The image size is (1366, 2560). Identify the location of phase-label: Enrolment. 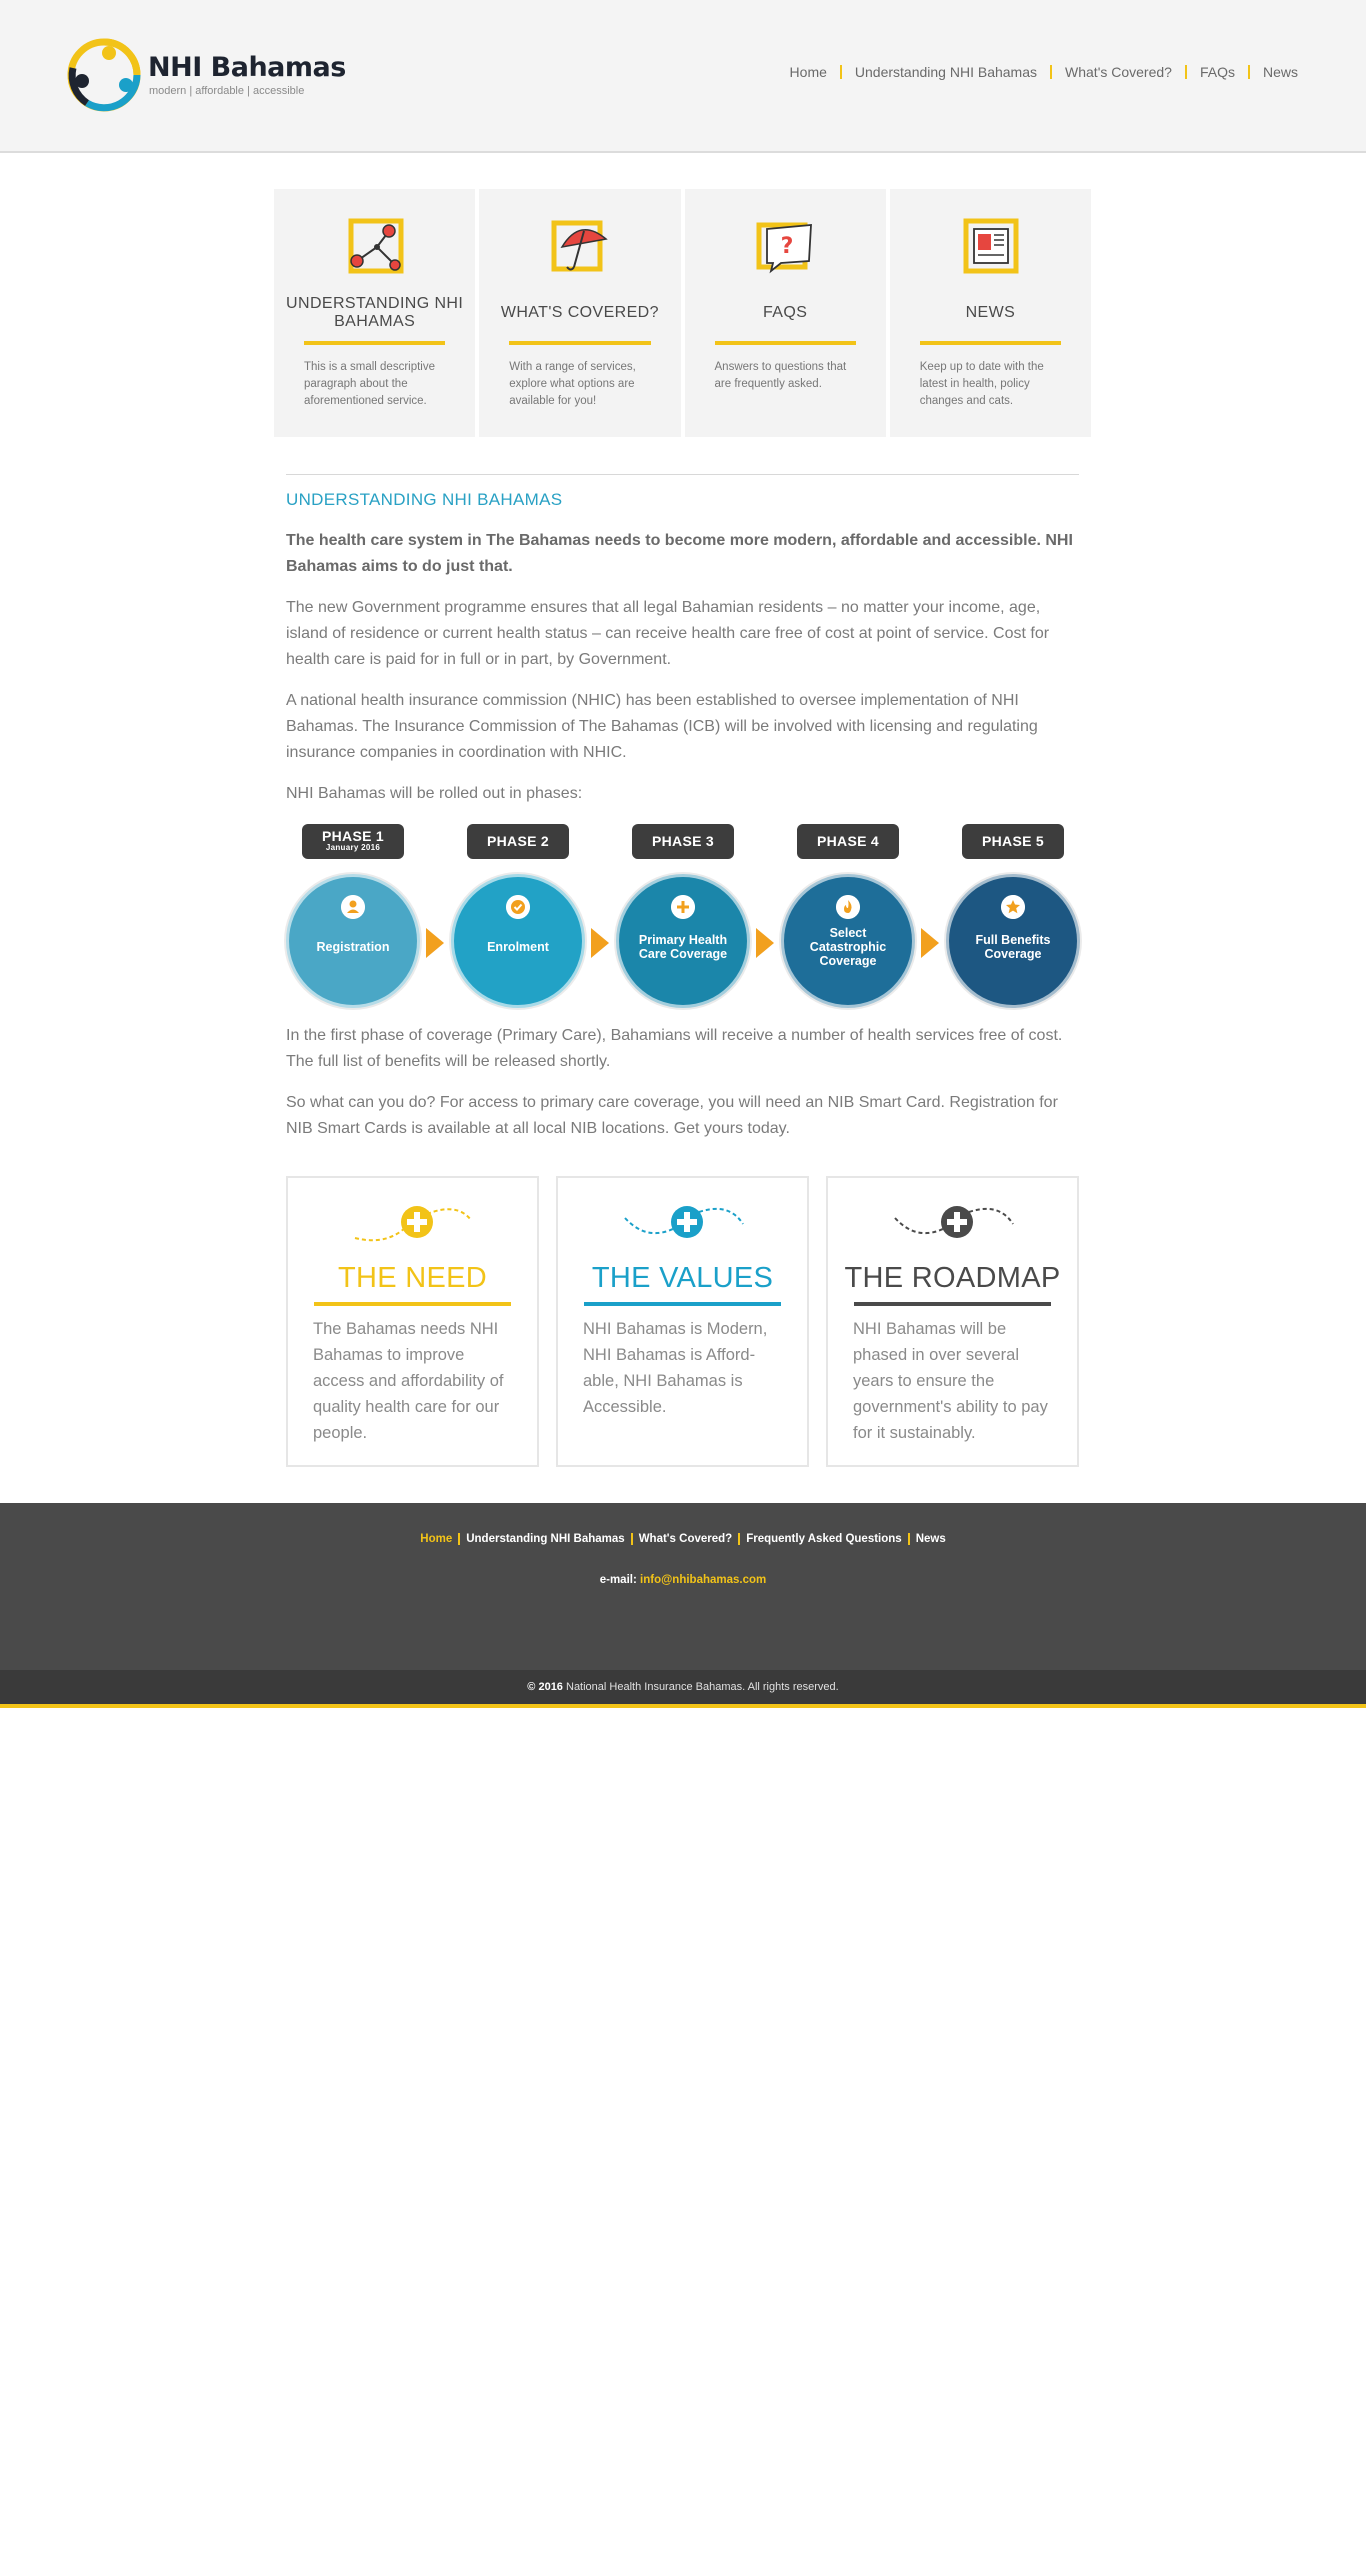
(518, 947).